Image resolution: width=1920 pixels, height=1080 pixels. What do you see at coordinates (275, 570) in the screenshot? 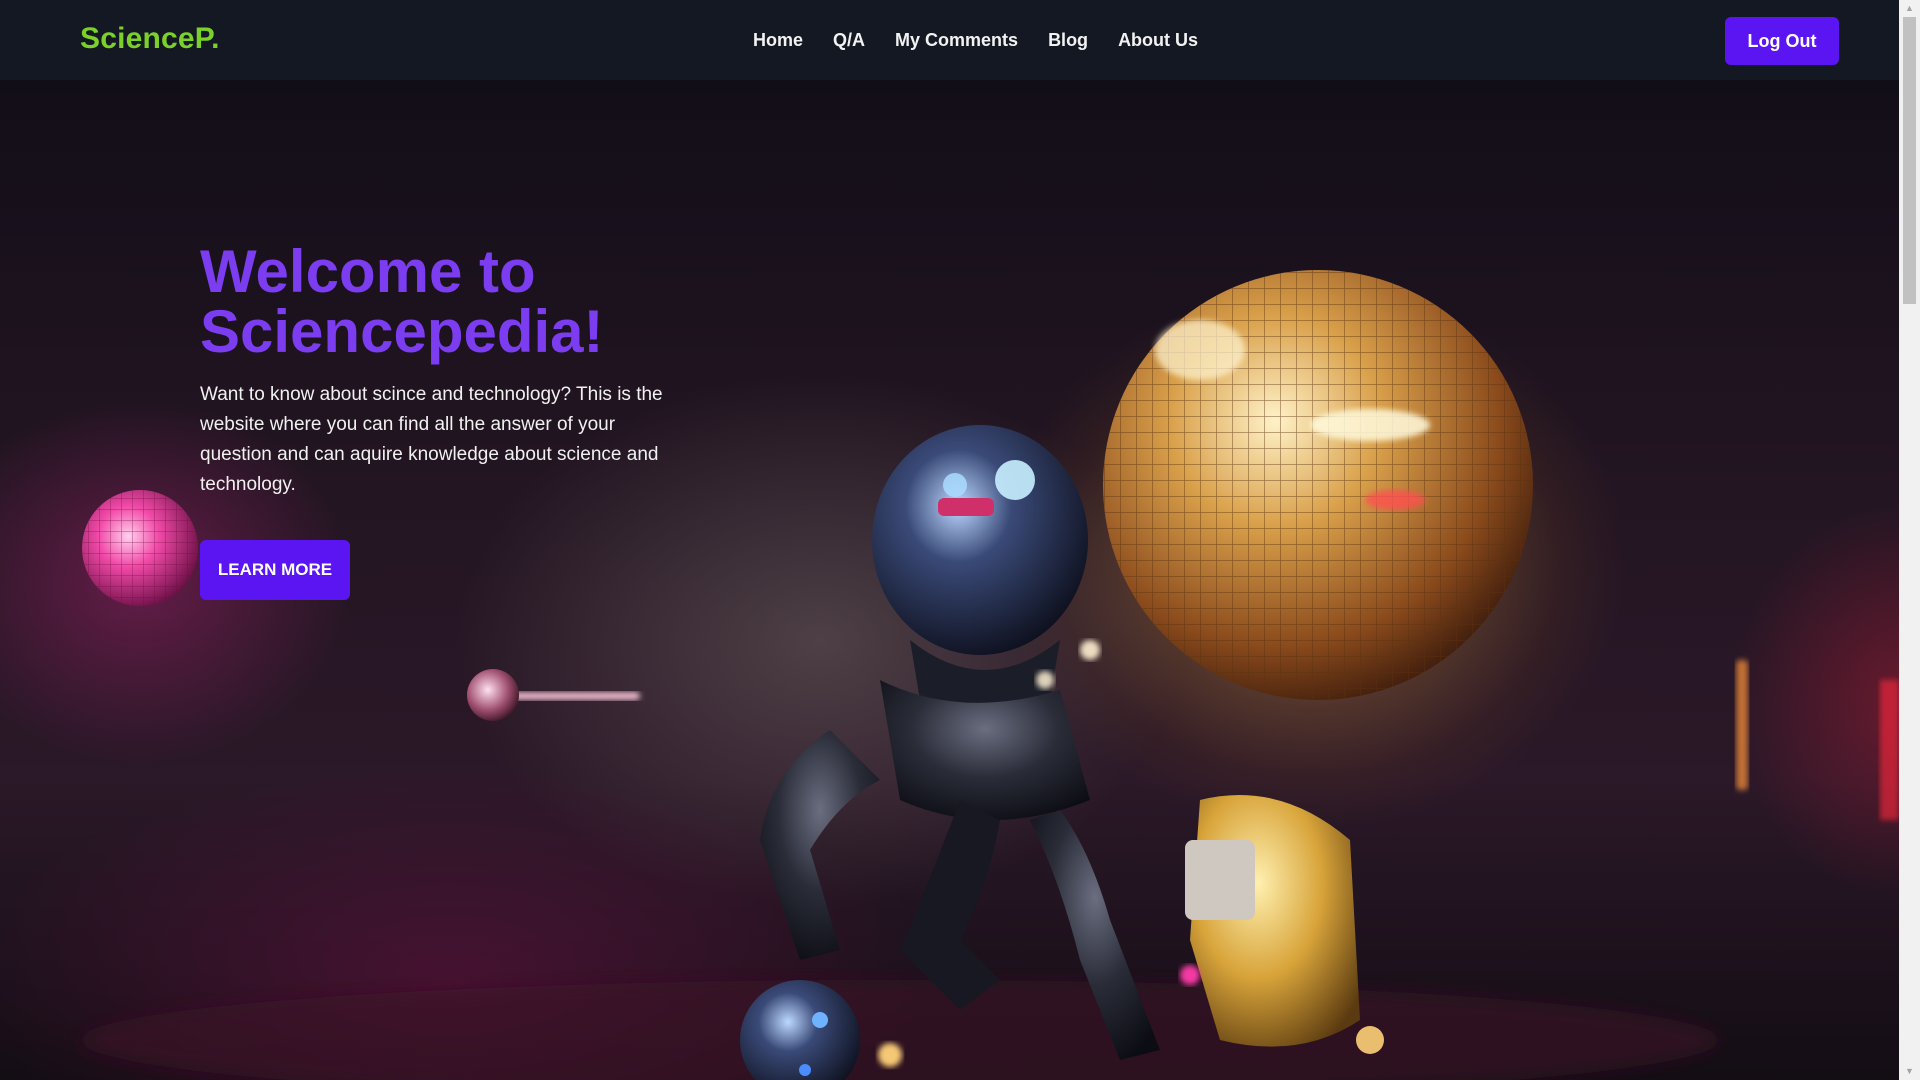
I see `learn-more-button: LEARN MORE` at bounding box center [275, 570].